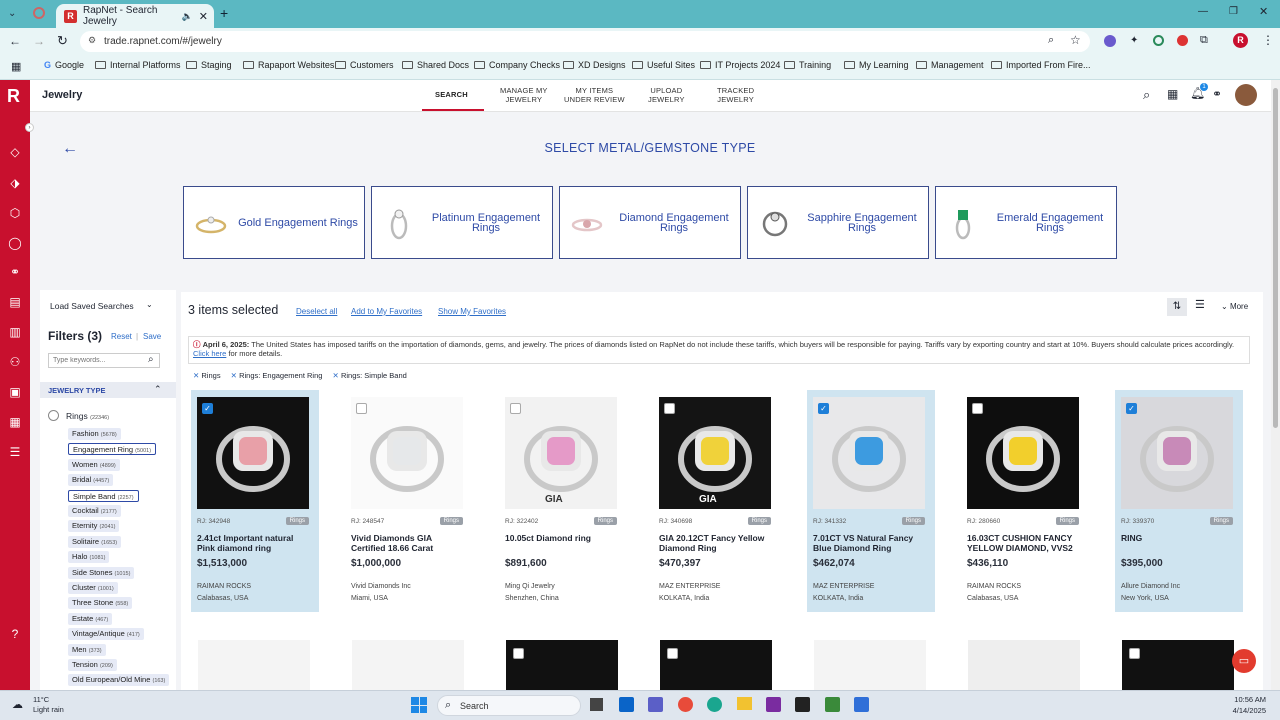  Describe the element at coordinates (773, 704) in the screenshot. I see `onenote-icon` at that location.